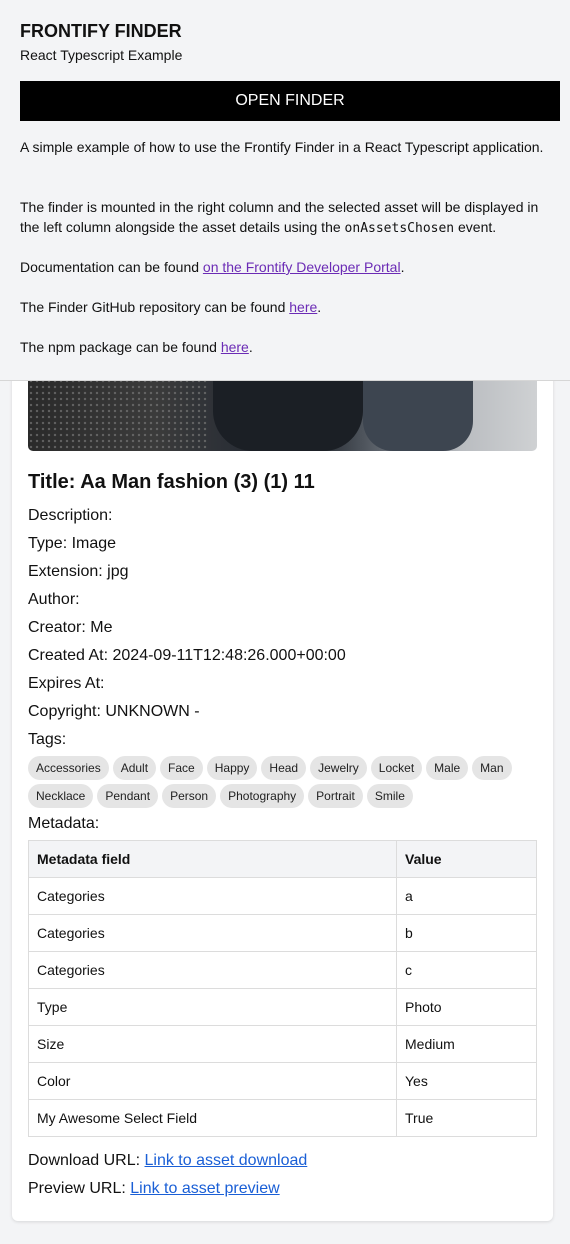  What do you see at coordinates (54, 599) in the screenshot?
I see `asset-author: Author:` at bounding box center [54, 599].